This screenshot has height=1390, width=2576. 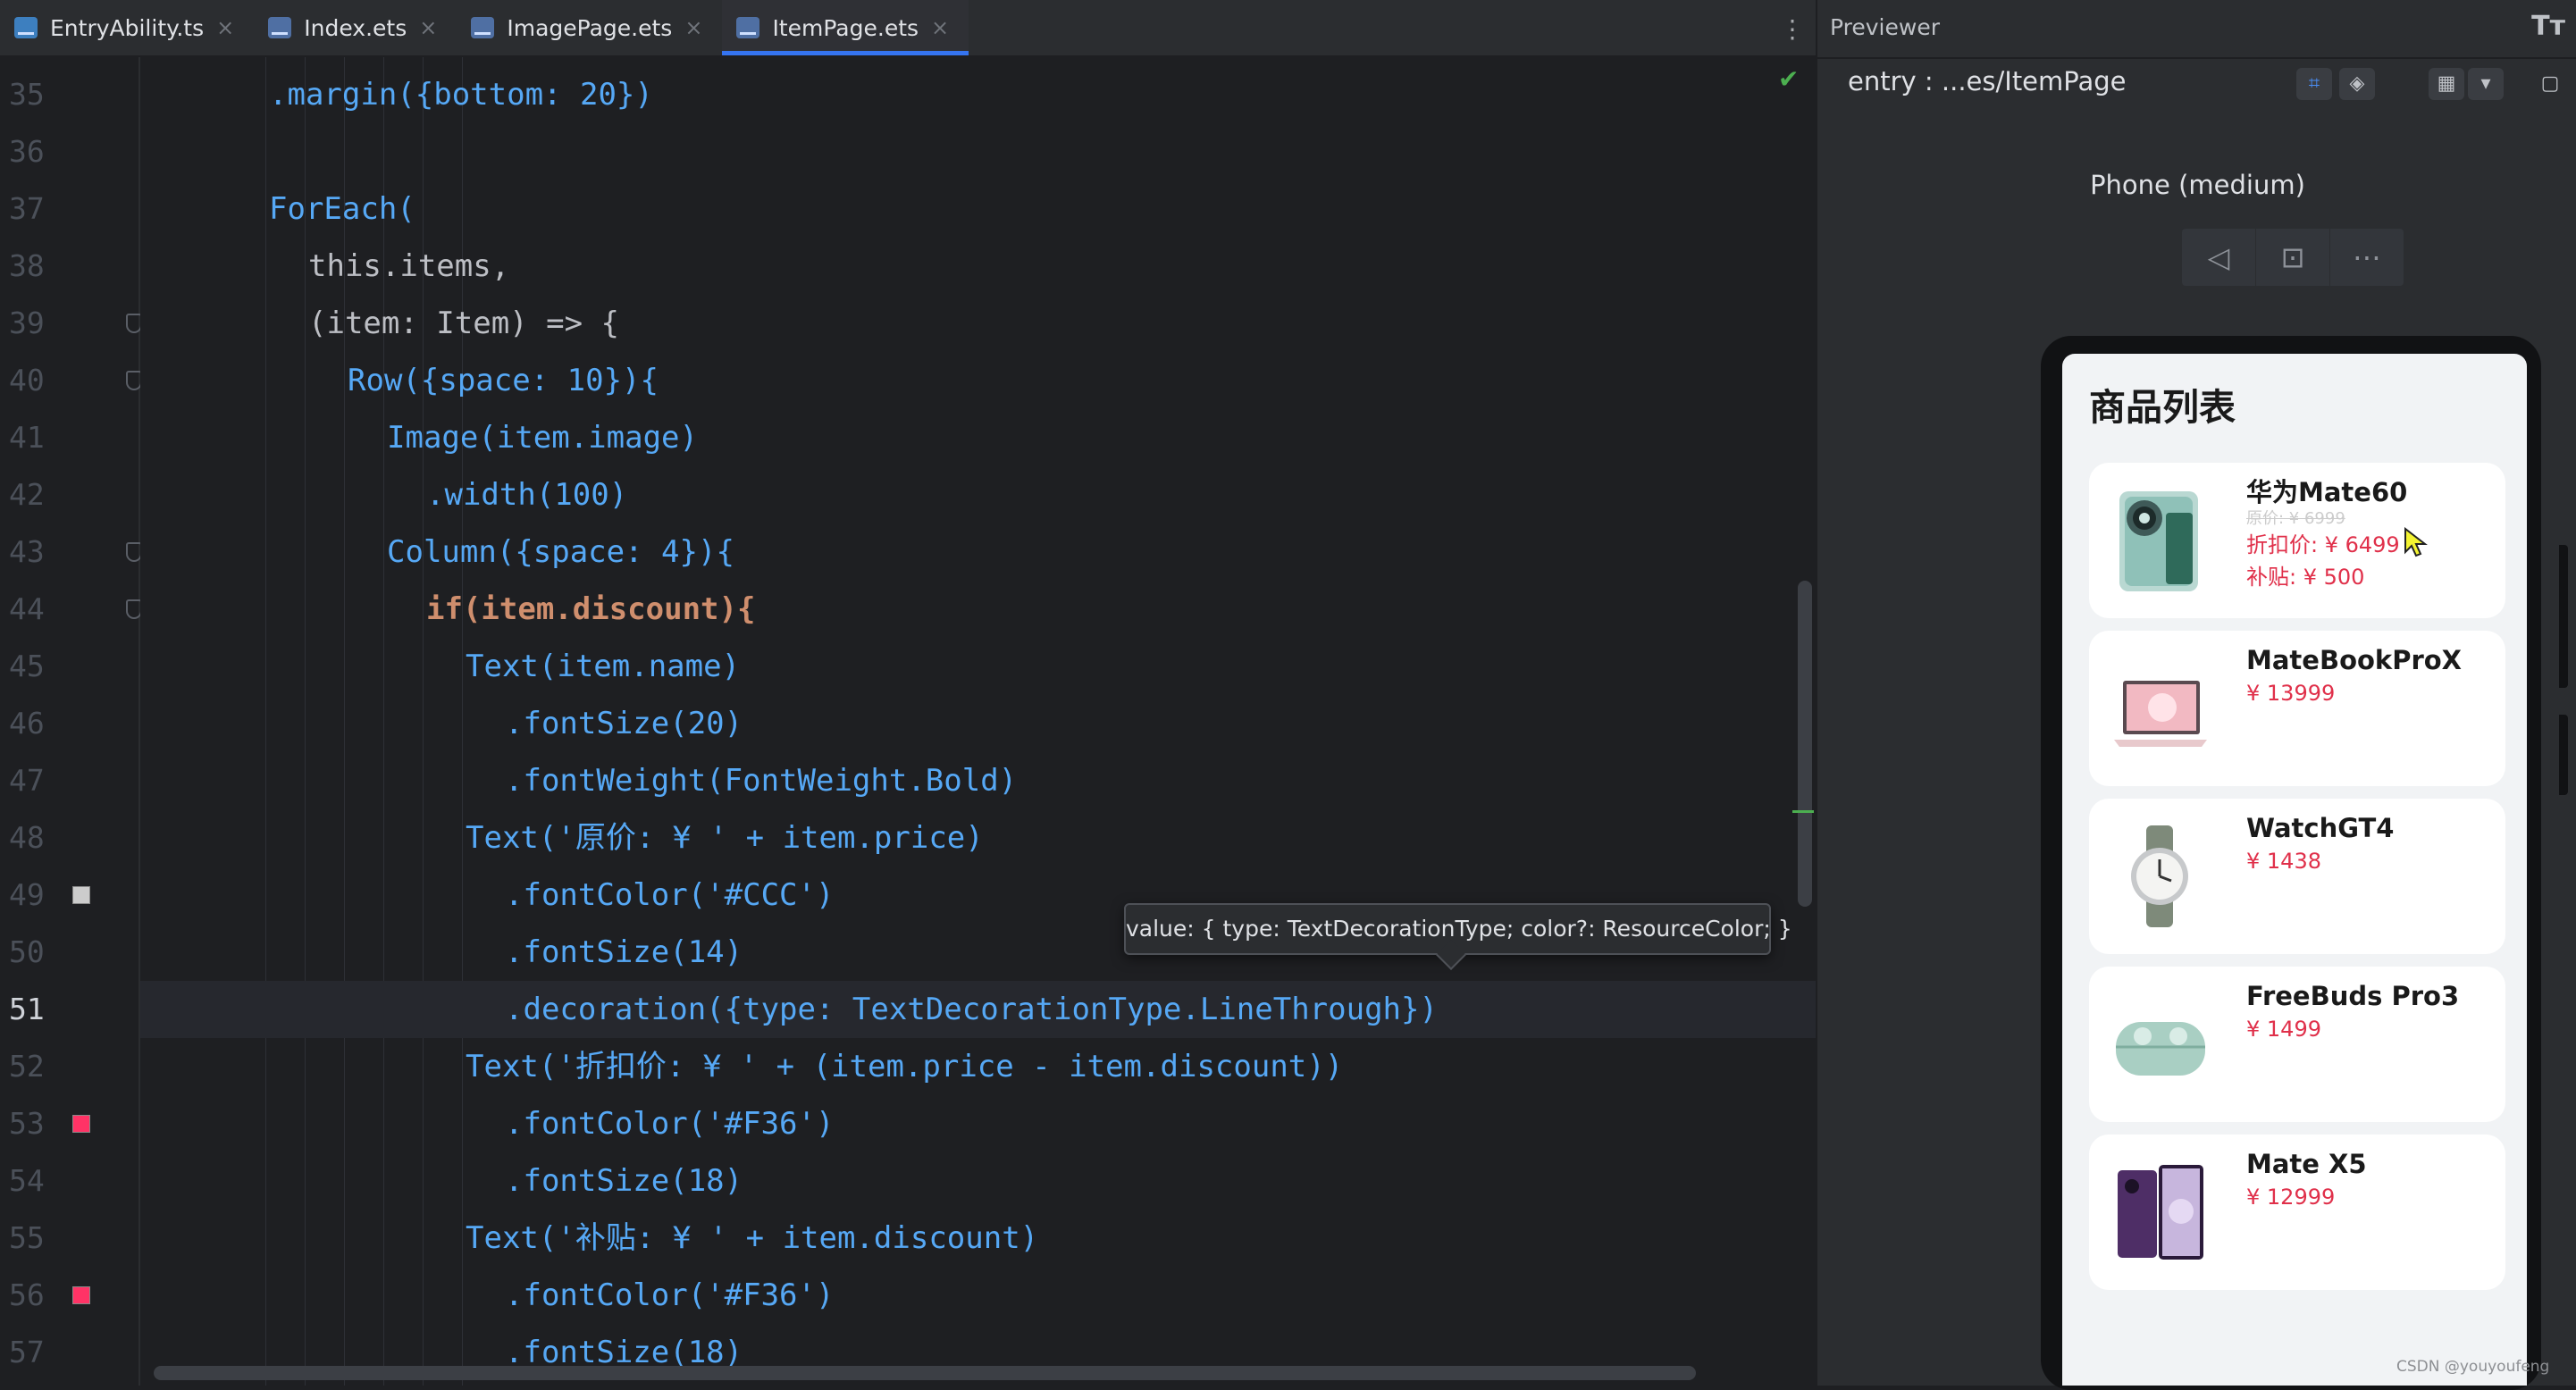 What do you see at coordinates (2446, 84) in the screenshot?
I see `grid-icon: ▦` at bounding box center [2446, 84].